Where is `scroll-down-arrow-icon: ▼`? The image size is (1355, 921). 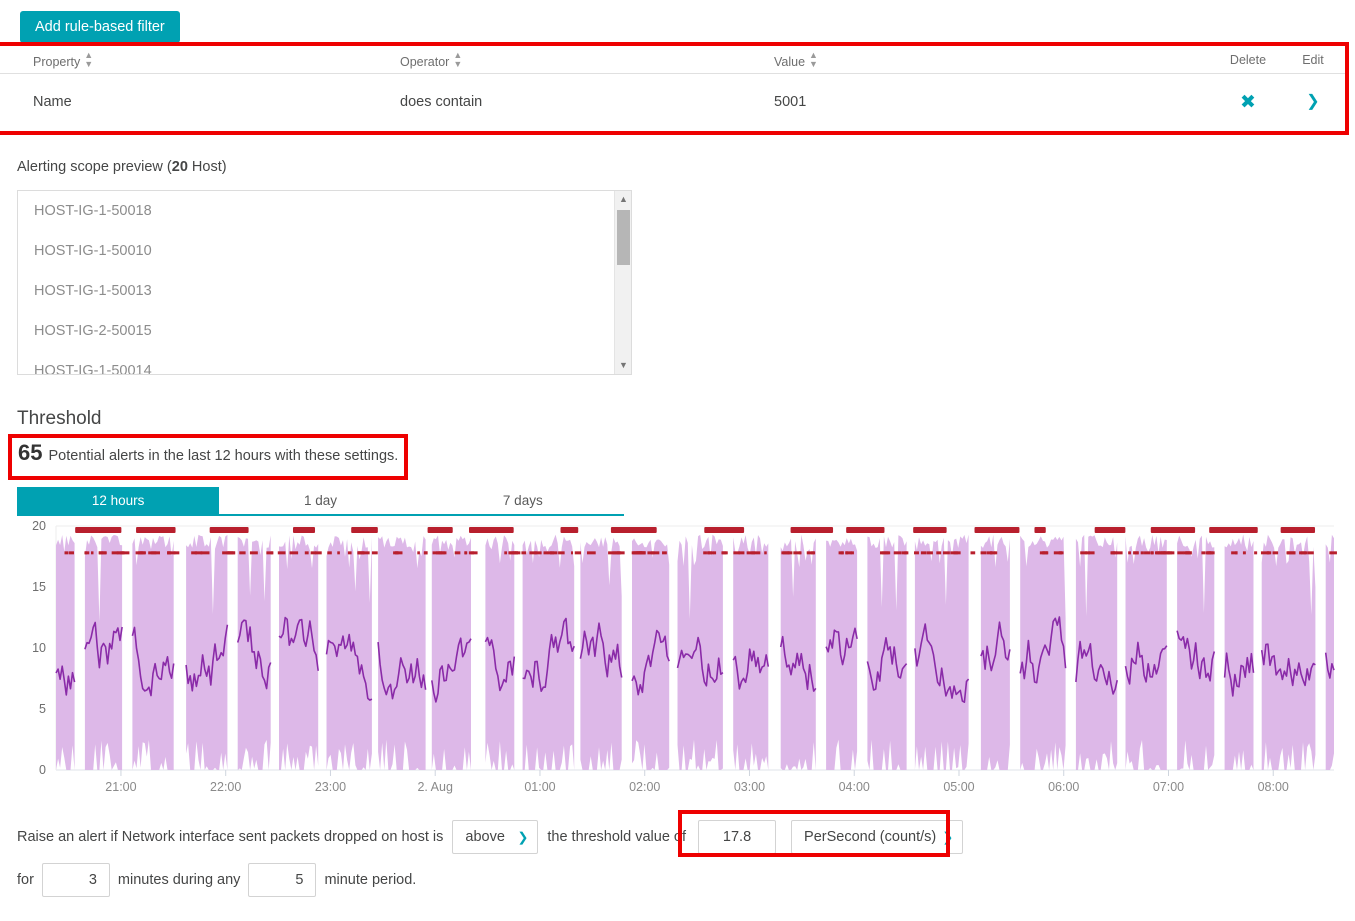
scroll-down-arrow-icon: ▼ is located at coordinates (623, 365).